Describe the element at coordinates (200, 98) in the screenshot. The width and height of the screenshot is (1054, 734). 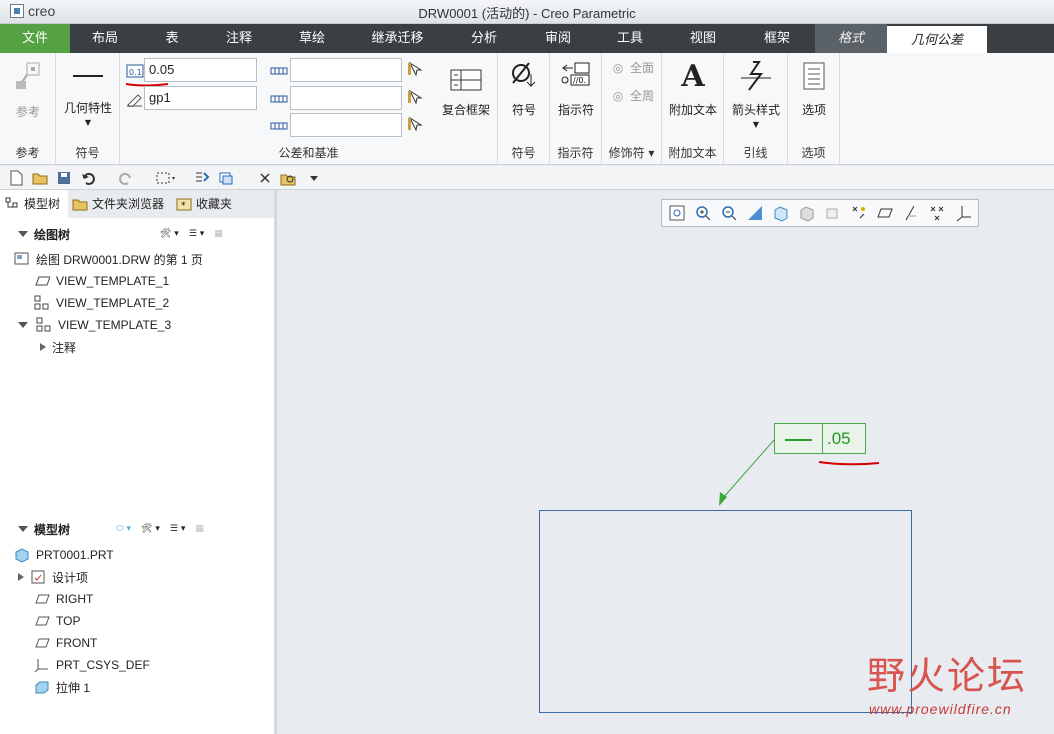
I see `gtol-name-input: gp1` at that location.